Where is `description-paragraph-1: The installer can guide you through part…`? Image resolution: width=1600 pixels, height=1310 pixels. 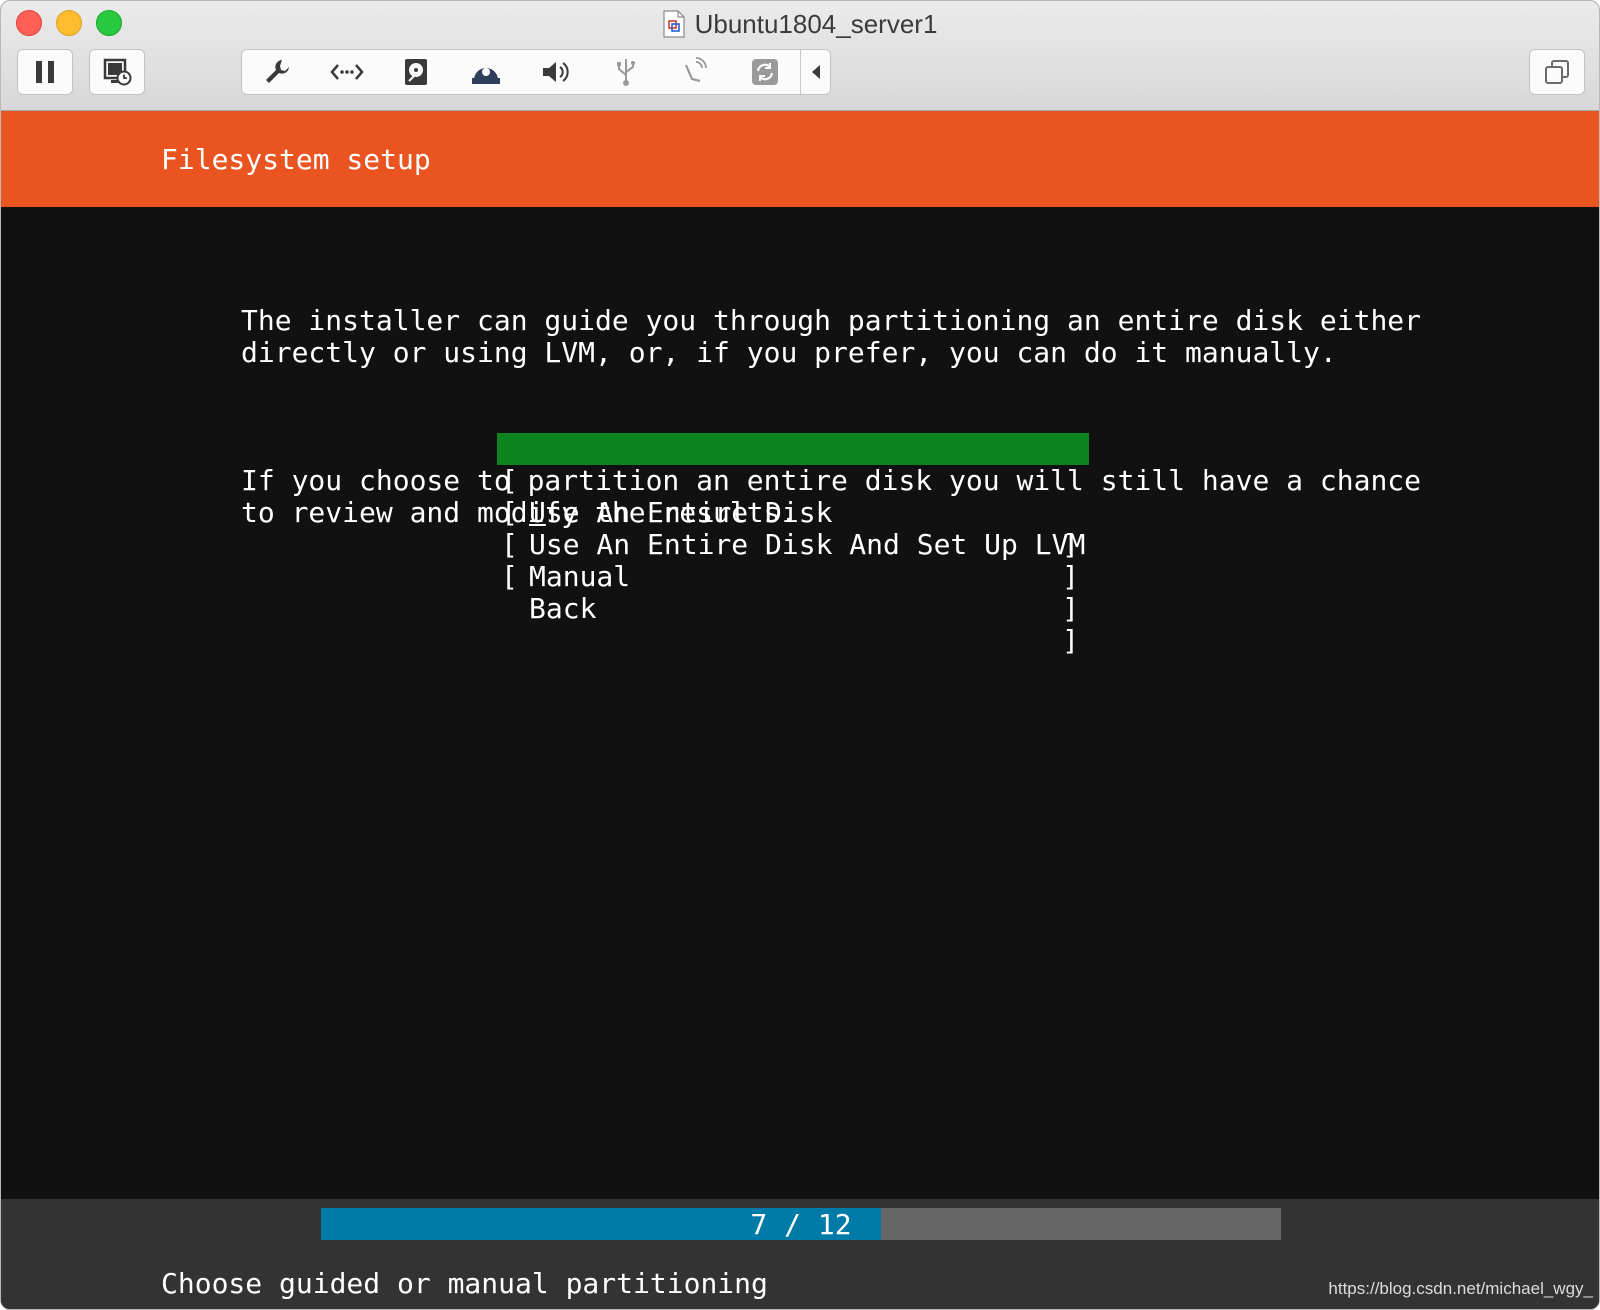 description-paragraph-1: The installer can guide you through part… is located at coordinates (831, 336).